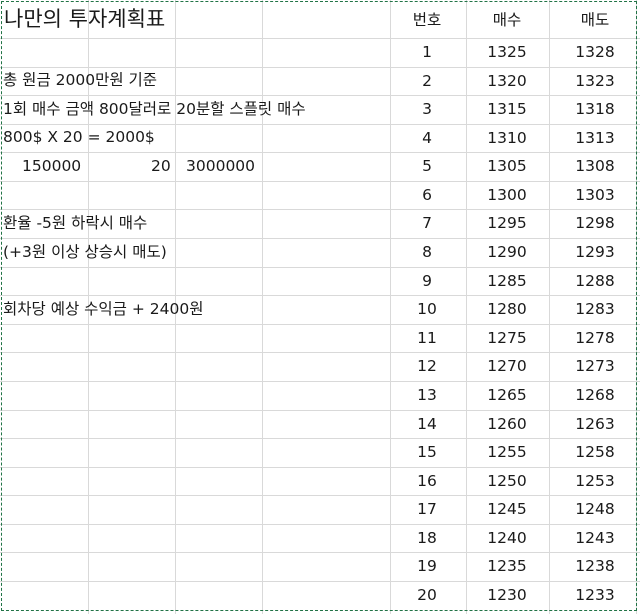 The height and width of the screenshot is (614, 640). What do you see at coordinates (427, 223) in the screenshot?
I see `cell-number: 7` at bounding box center [427, 223].